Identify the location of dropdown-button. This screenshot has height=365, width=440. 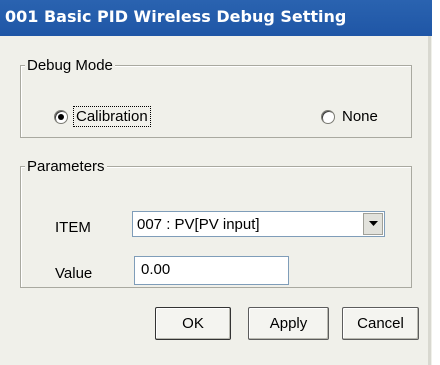
(373, 224).